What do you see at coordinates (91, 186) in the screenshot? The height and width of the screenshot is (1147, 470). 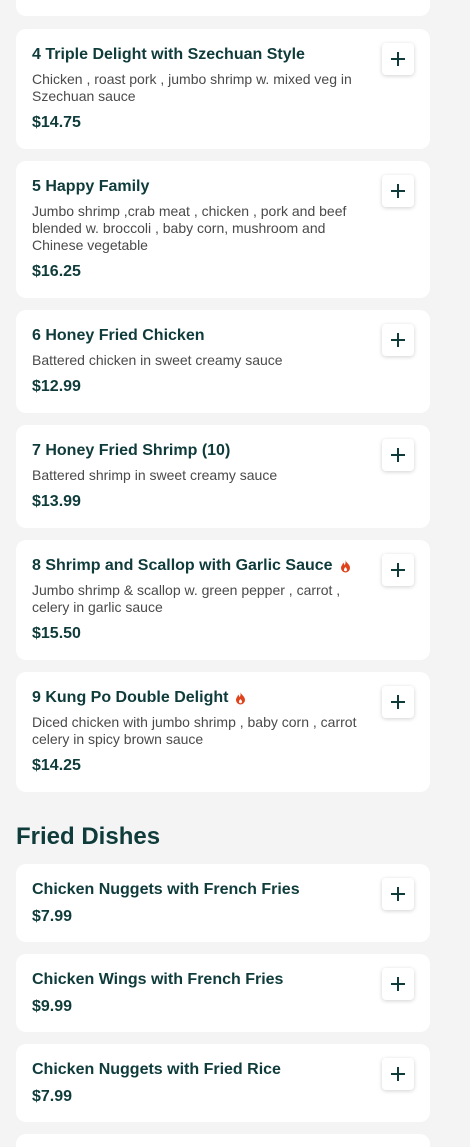 I see `item-title: 5 Happy Family` at bounding box center [91, 186].